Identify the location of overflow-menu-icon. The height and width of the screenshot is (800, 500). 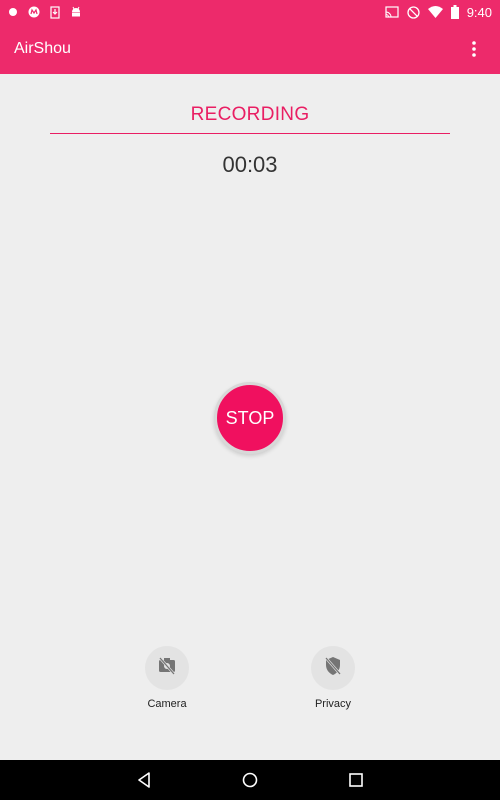
(474, 49).